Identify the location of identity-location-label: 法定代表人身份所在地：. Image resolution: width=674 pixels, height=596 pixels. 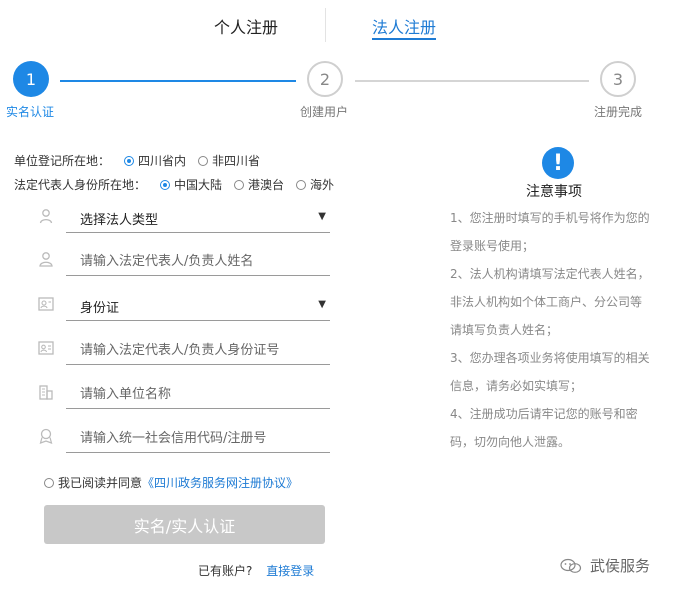
(80, 185).